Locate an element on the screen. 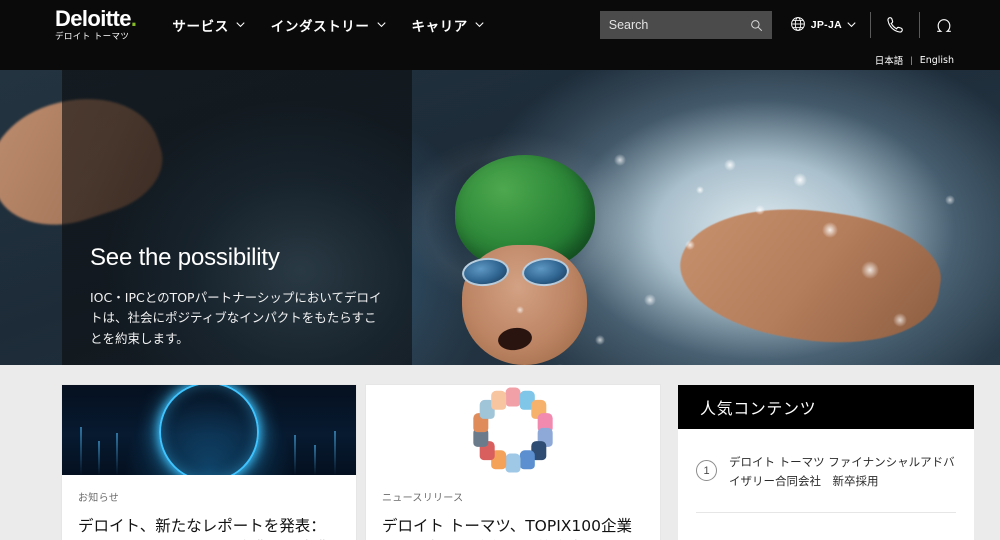 The height and width of the screenshot is (540, 1000). person-icon is located at coordinates (944, 25).